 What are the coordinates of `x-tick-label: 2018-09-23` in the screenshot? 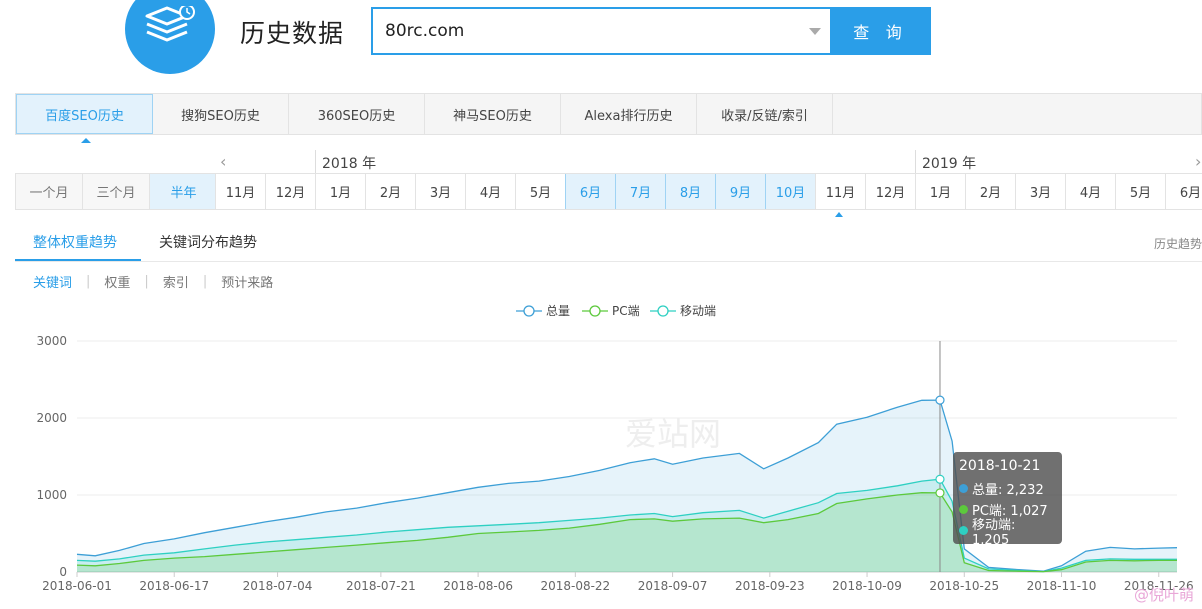 It's located at (770, 586).